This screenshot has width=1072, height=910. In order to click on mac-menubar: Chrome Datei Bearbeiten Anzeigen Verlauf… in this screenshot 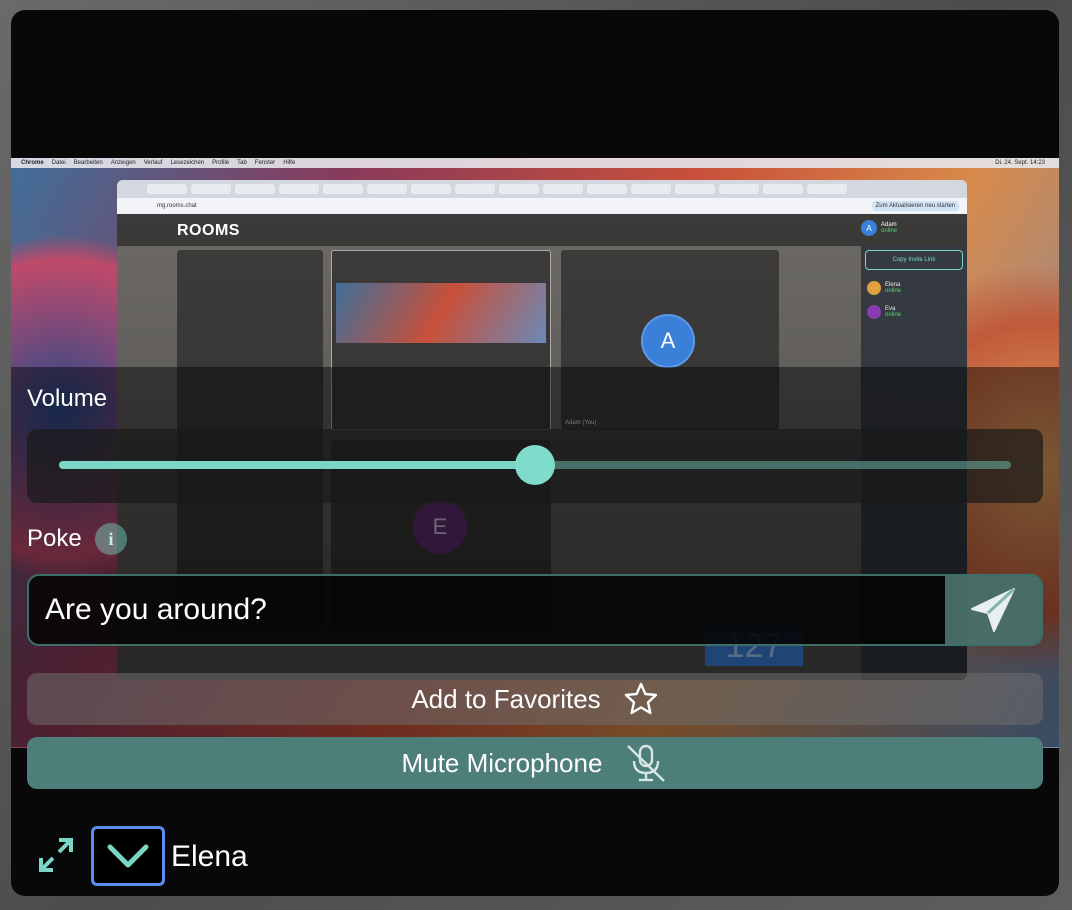, I will do `click(535, 163)`.